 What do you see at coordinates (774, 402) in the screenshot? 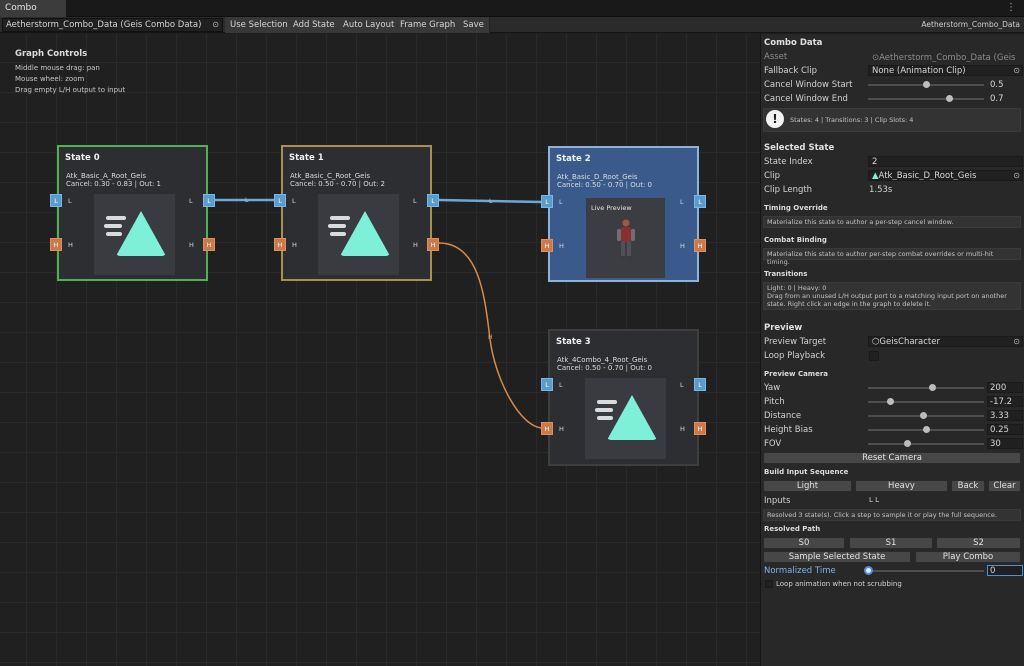
I see `pitch-label: Pitch` at bounding box center [774, 402].